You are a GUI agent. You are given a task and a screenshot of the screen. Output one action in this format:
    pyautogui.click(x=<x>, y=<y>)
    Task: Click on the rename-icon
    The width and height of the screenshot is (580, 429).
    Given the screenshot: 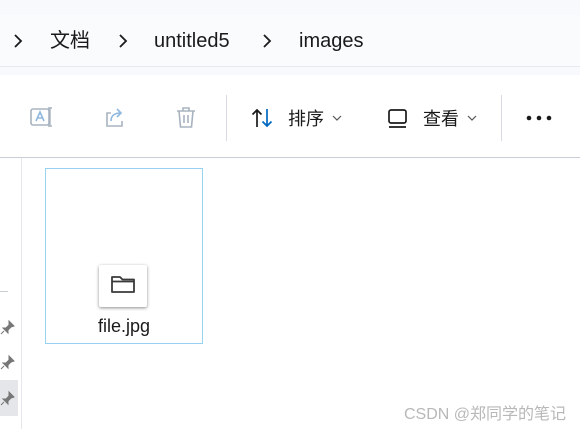 What is the action you would take?
    pyautogui.click(x=42, y=117)
    